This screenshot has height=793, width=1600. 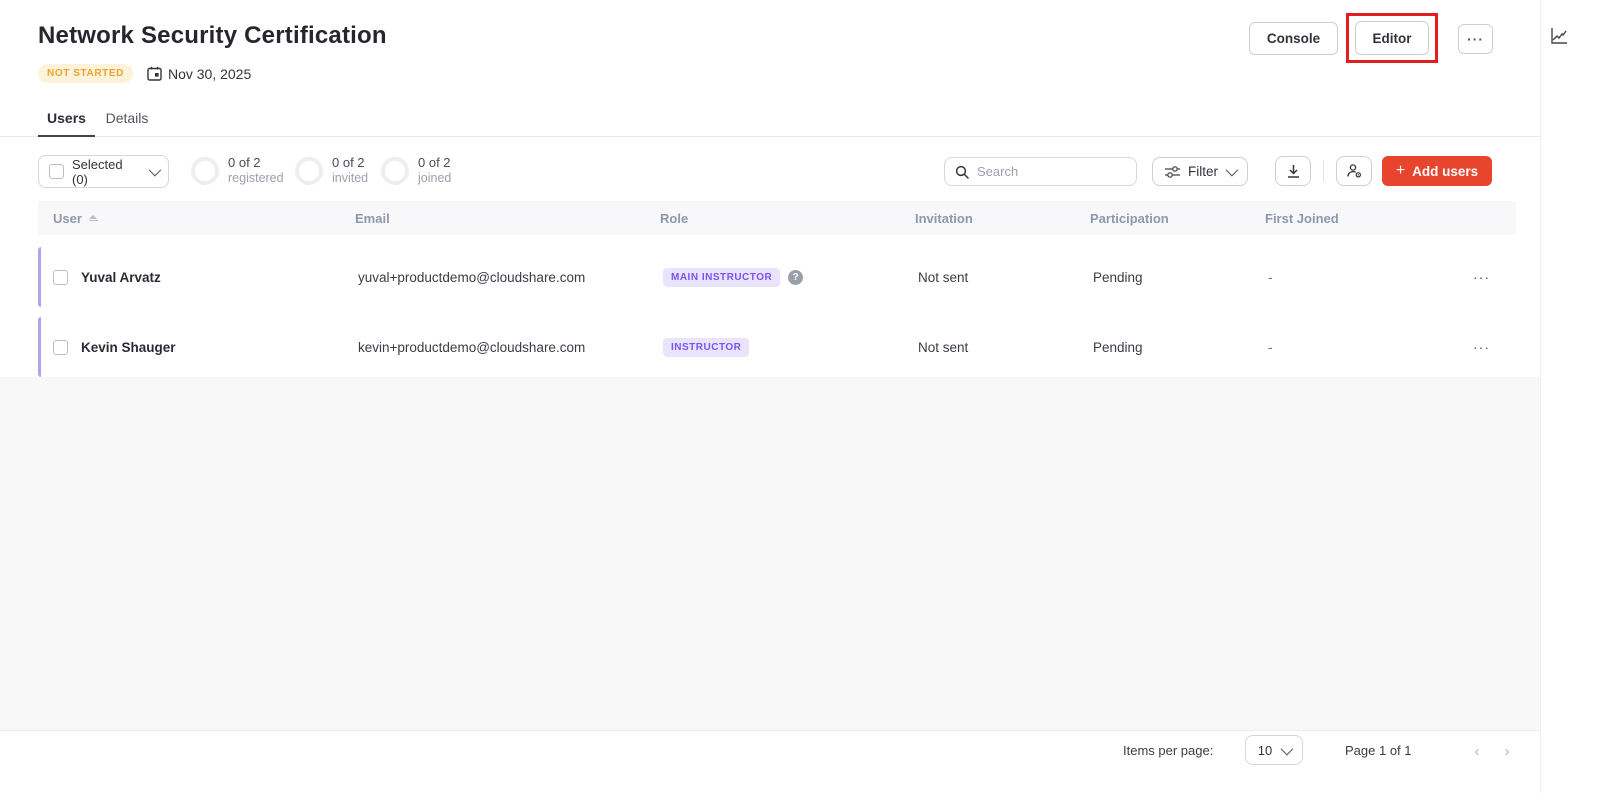 What do you see at coordinates (1274, 750) in the screenshot?
I see `items-per-page-select: 10` at bounding box center [1274, 750].